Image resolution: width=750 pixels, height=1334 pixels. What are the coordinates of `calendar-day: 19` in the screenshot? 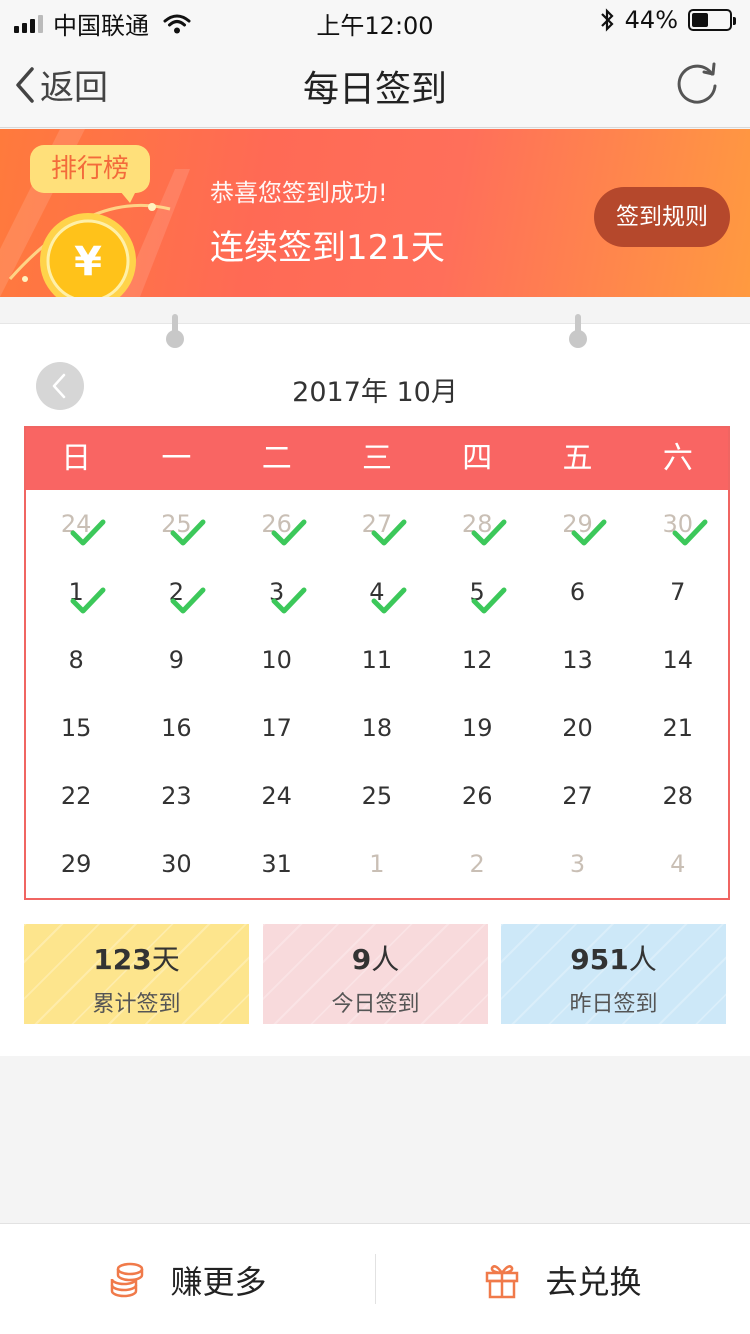 It's located at (477, 728).